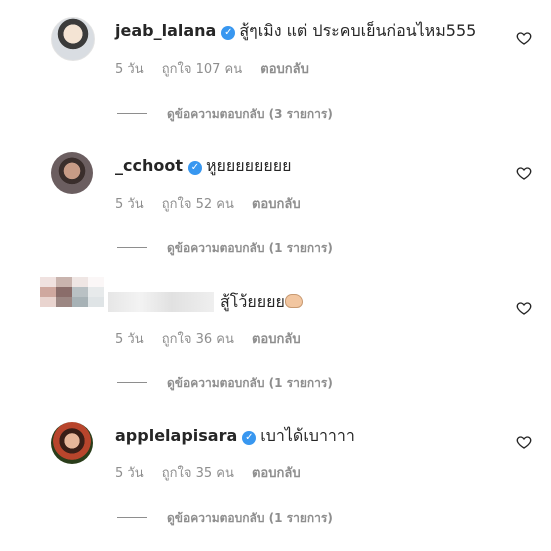 The height and width of the screenshot is (551, 551). What do you see at coordinates (252, 301) in the screenshot?
I see `comment-text: สู้โว้ยยยย` at bounding box center [252, 301].